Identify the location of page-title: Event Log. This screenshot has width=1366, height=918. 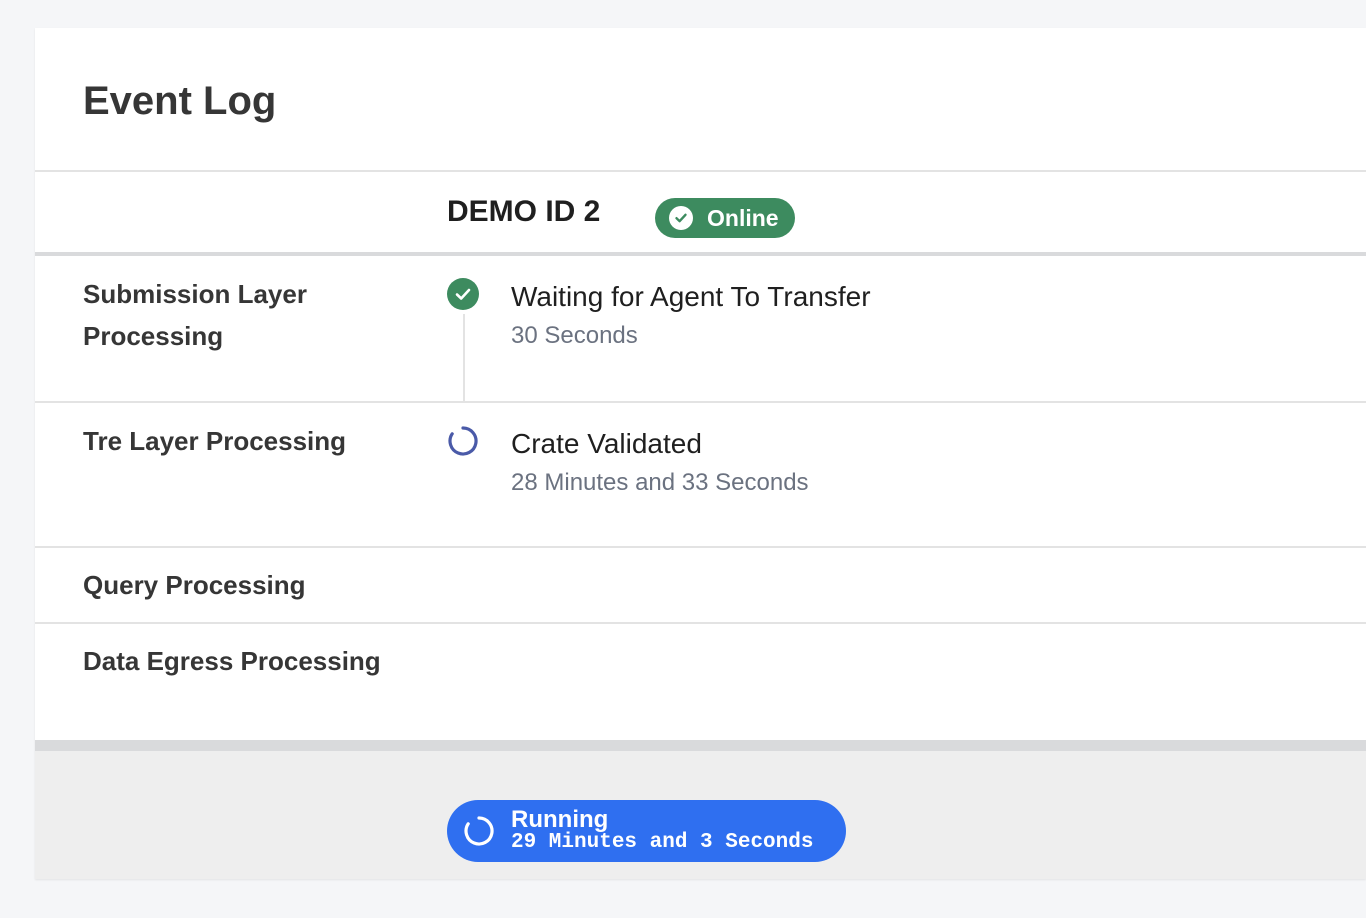
(180, 101).